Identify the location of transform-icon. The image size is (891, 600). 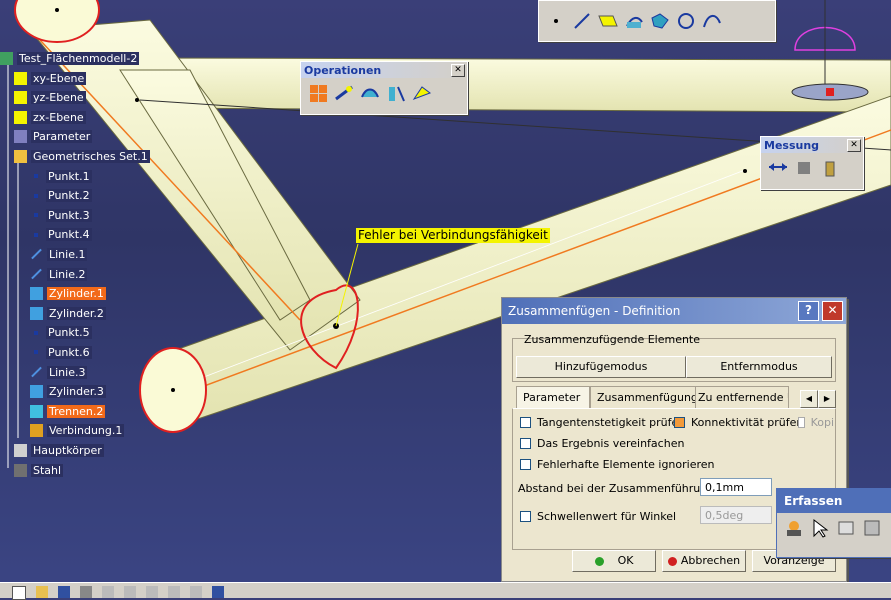
(422, 93).